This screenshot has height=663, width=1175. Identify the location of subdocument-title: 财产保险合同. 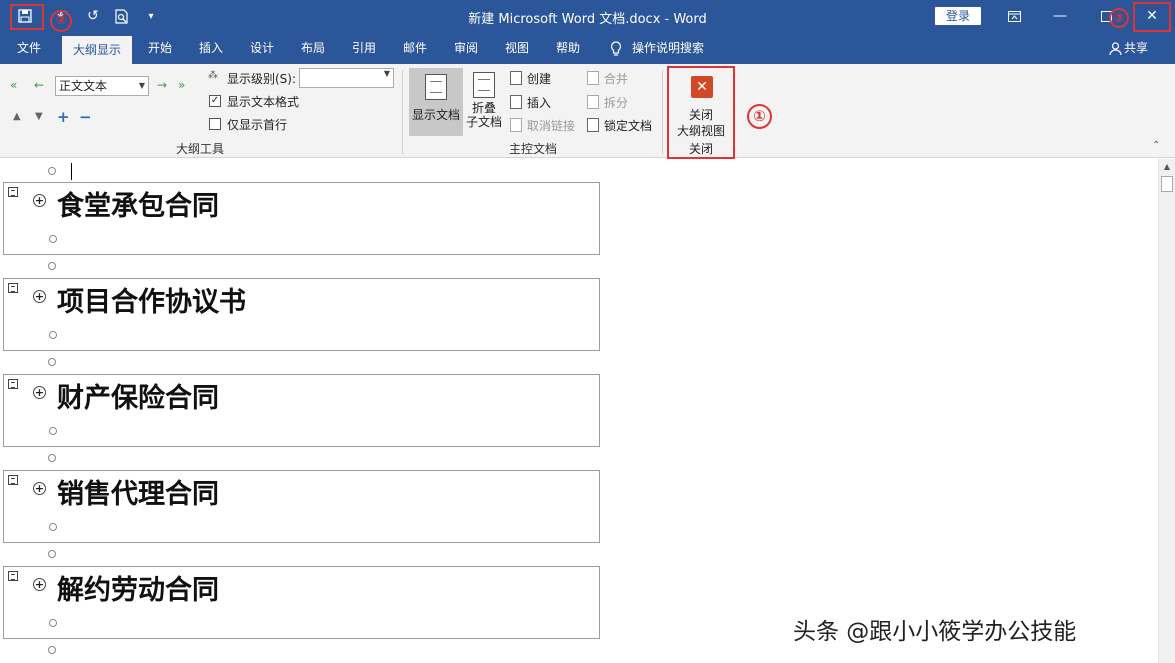
(138, 395).